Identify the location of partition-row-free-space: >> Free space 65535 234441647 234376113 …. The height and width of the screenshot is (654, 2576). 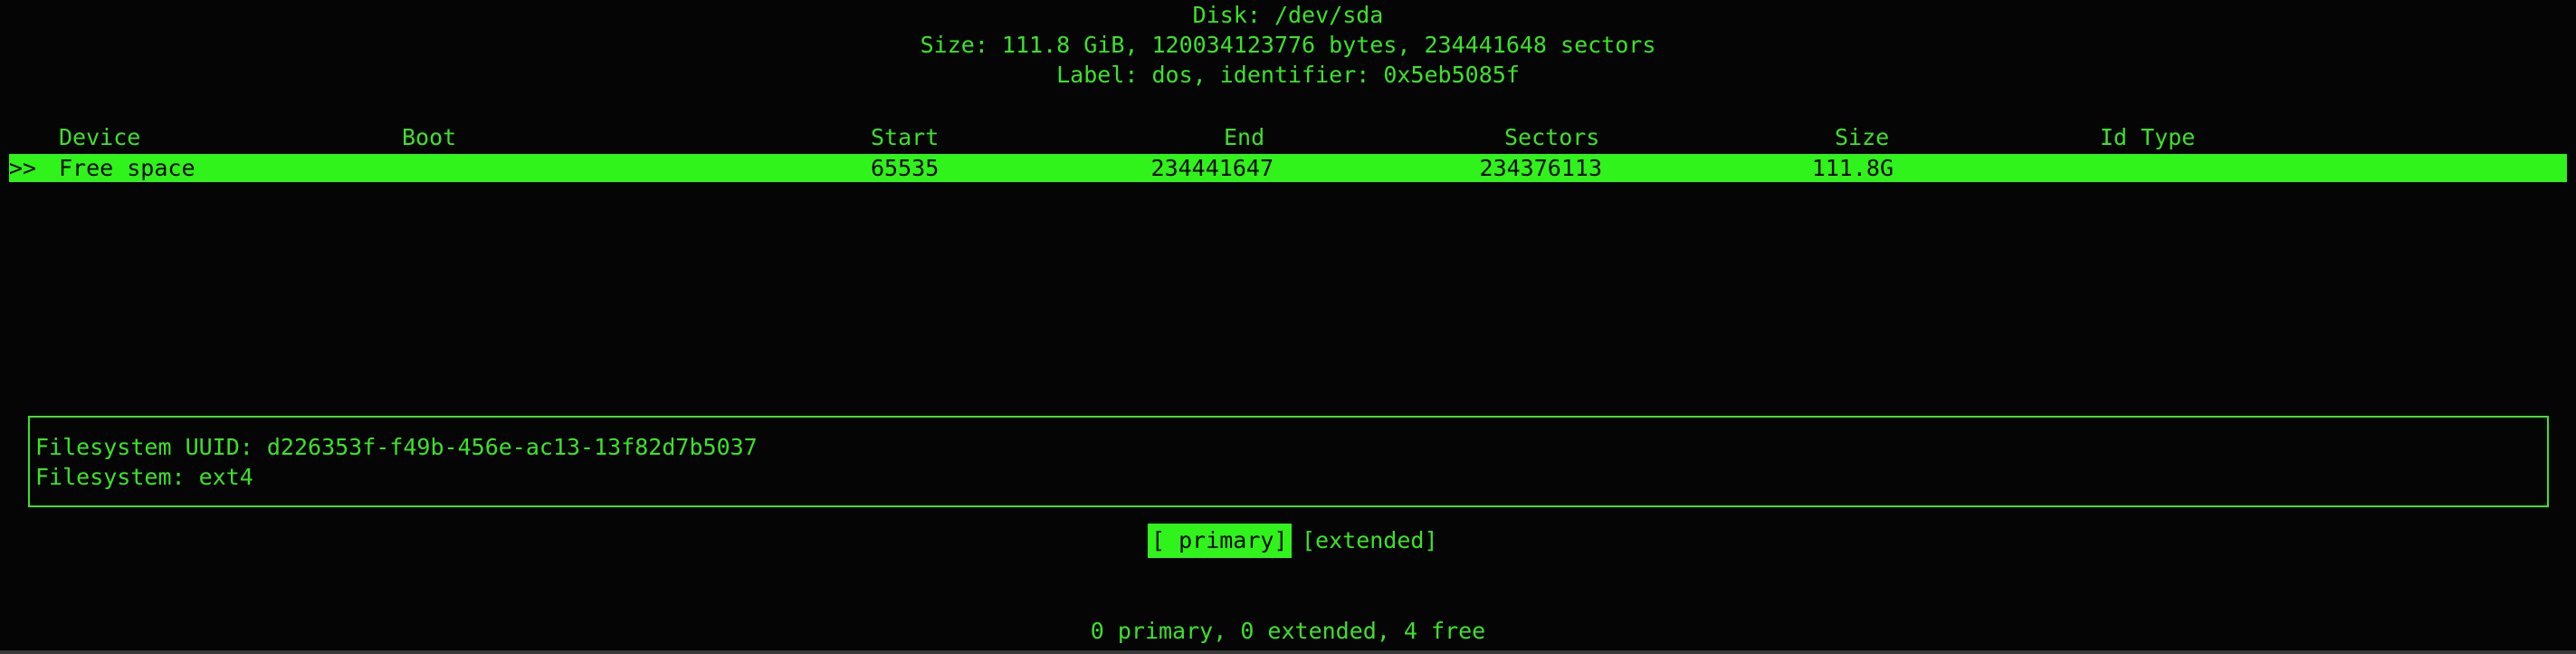
(1288, 168).